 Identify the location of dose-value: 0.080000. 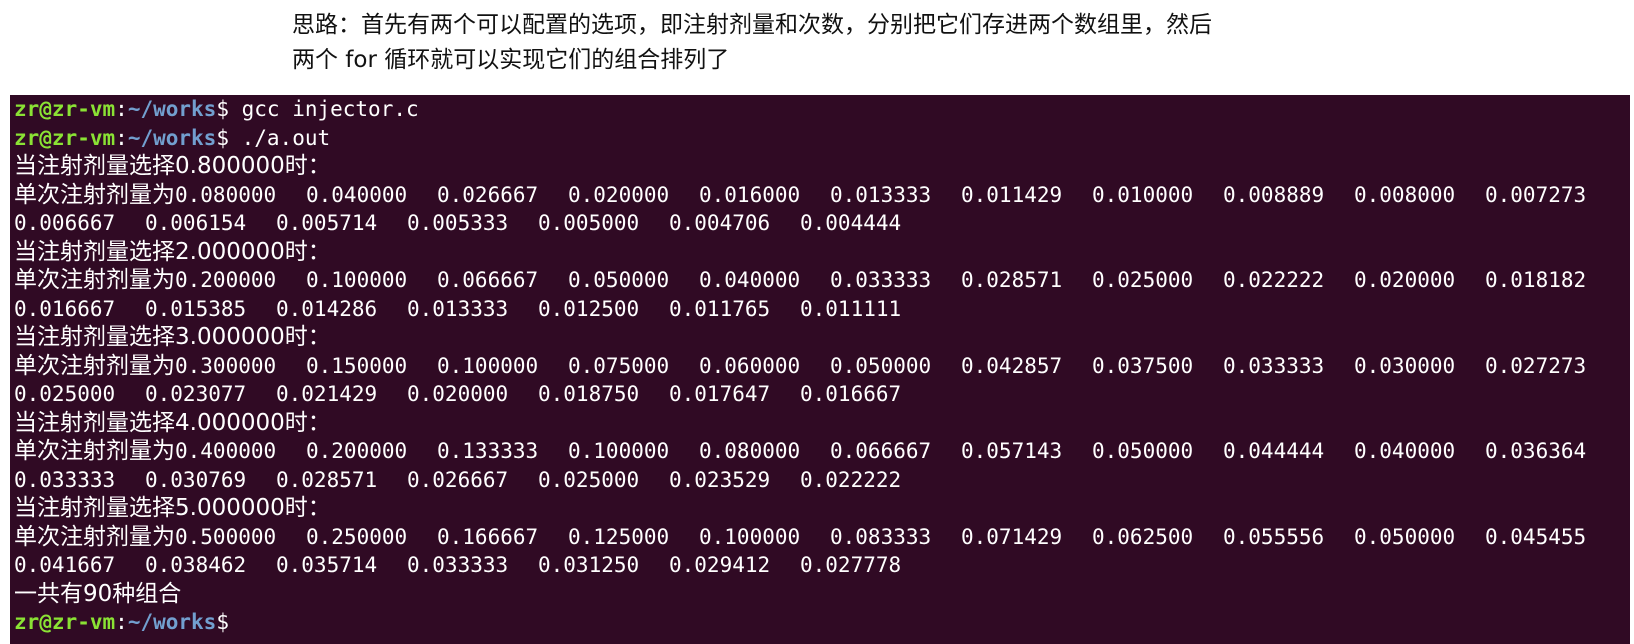
(226, 194).